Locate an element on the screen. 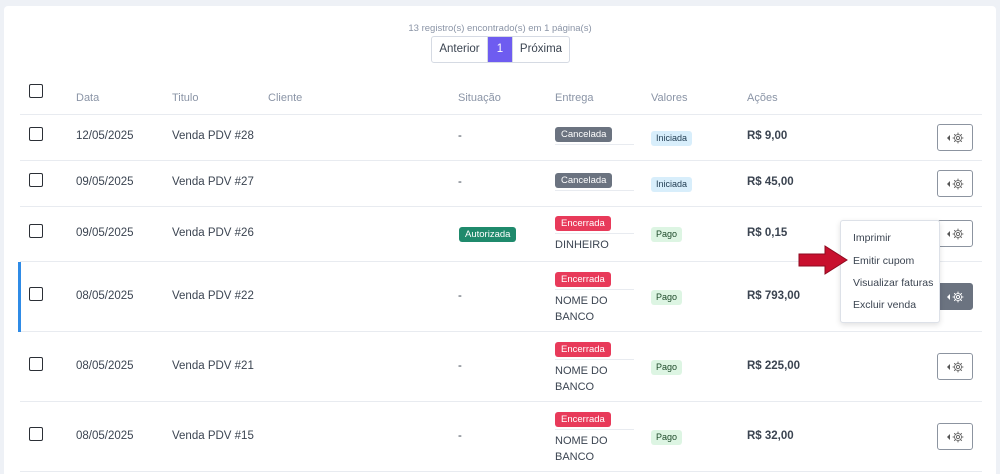 This screenshot has width=1000, height=474. next-page-button: Próxima is located at coordinates (540, 49).